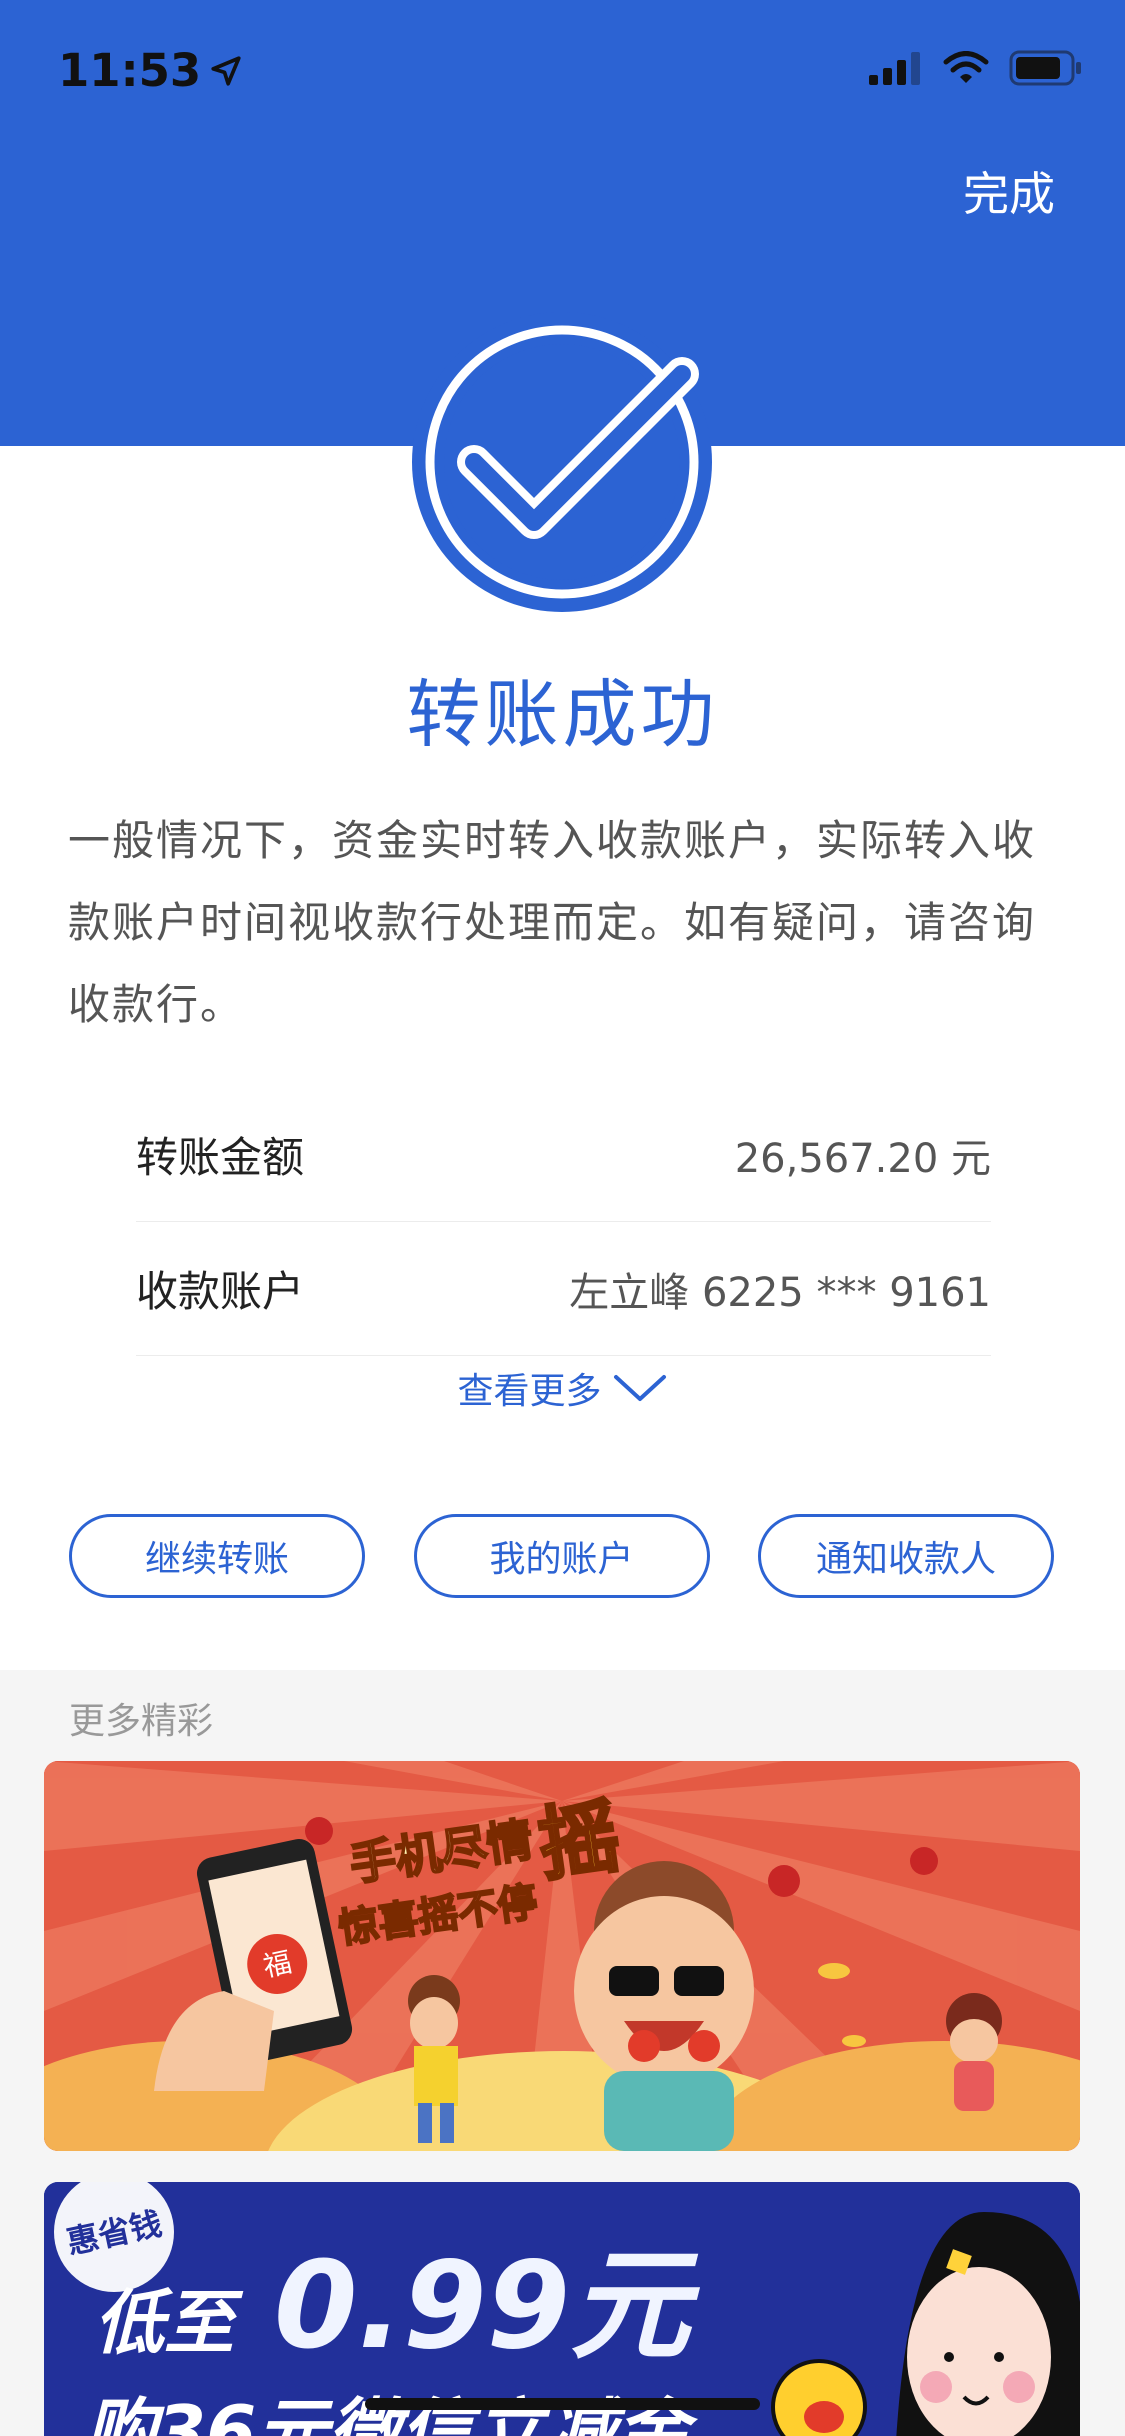 Image resolution: width=1125 pixels, height=2436 pixels. Describe the element at coordinates (1045, 68) in the screenshot. I see `battery-icon` at that location.